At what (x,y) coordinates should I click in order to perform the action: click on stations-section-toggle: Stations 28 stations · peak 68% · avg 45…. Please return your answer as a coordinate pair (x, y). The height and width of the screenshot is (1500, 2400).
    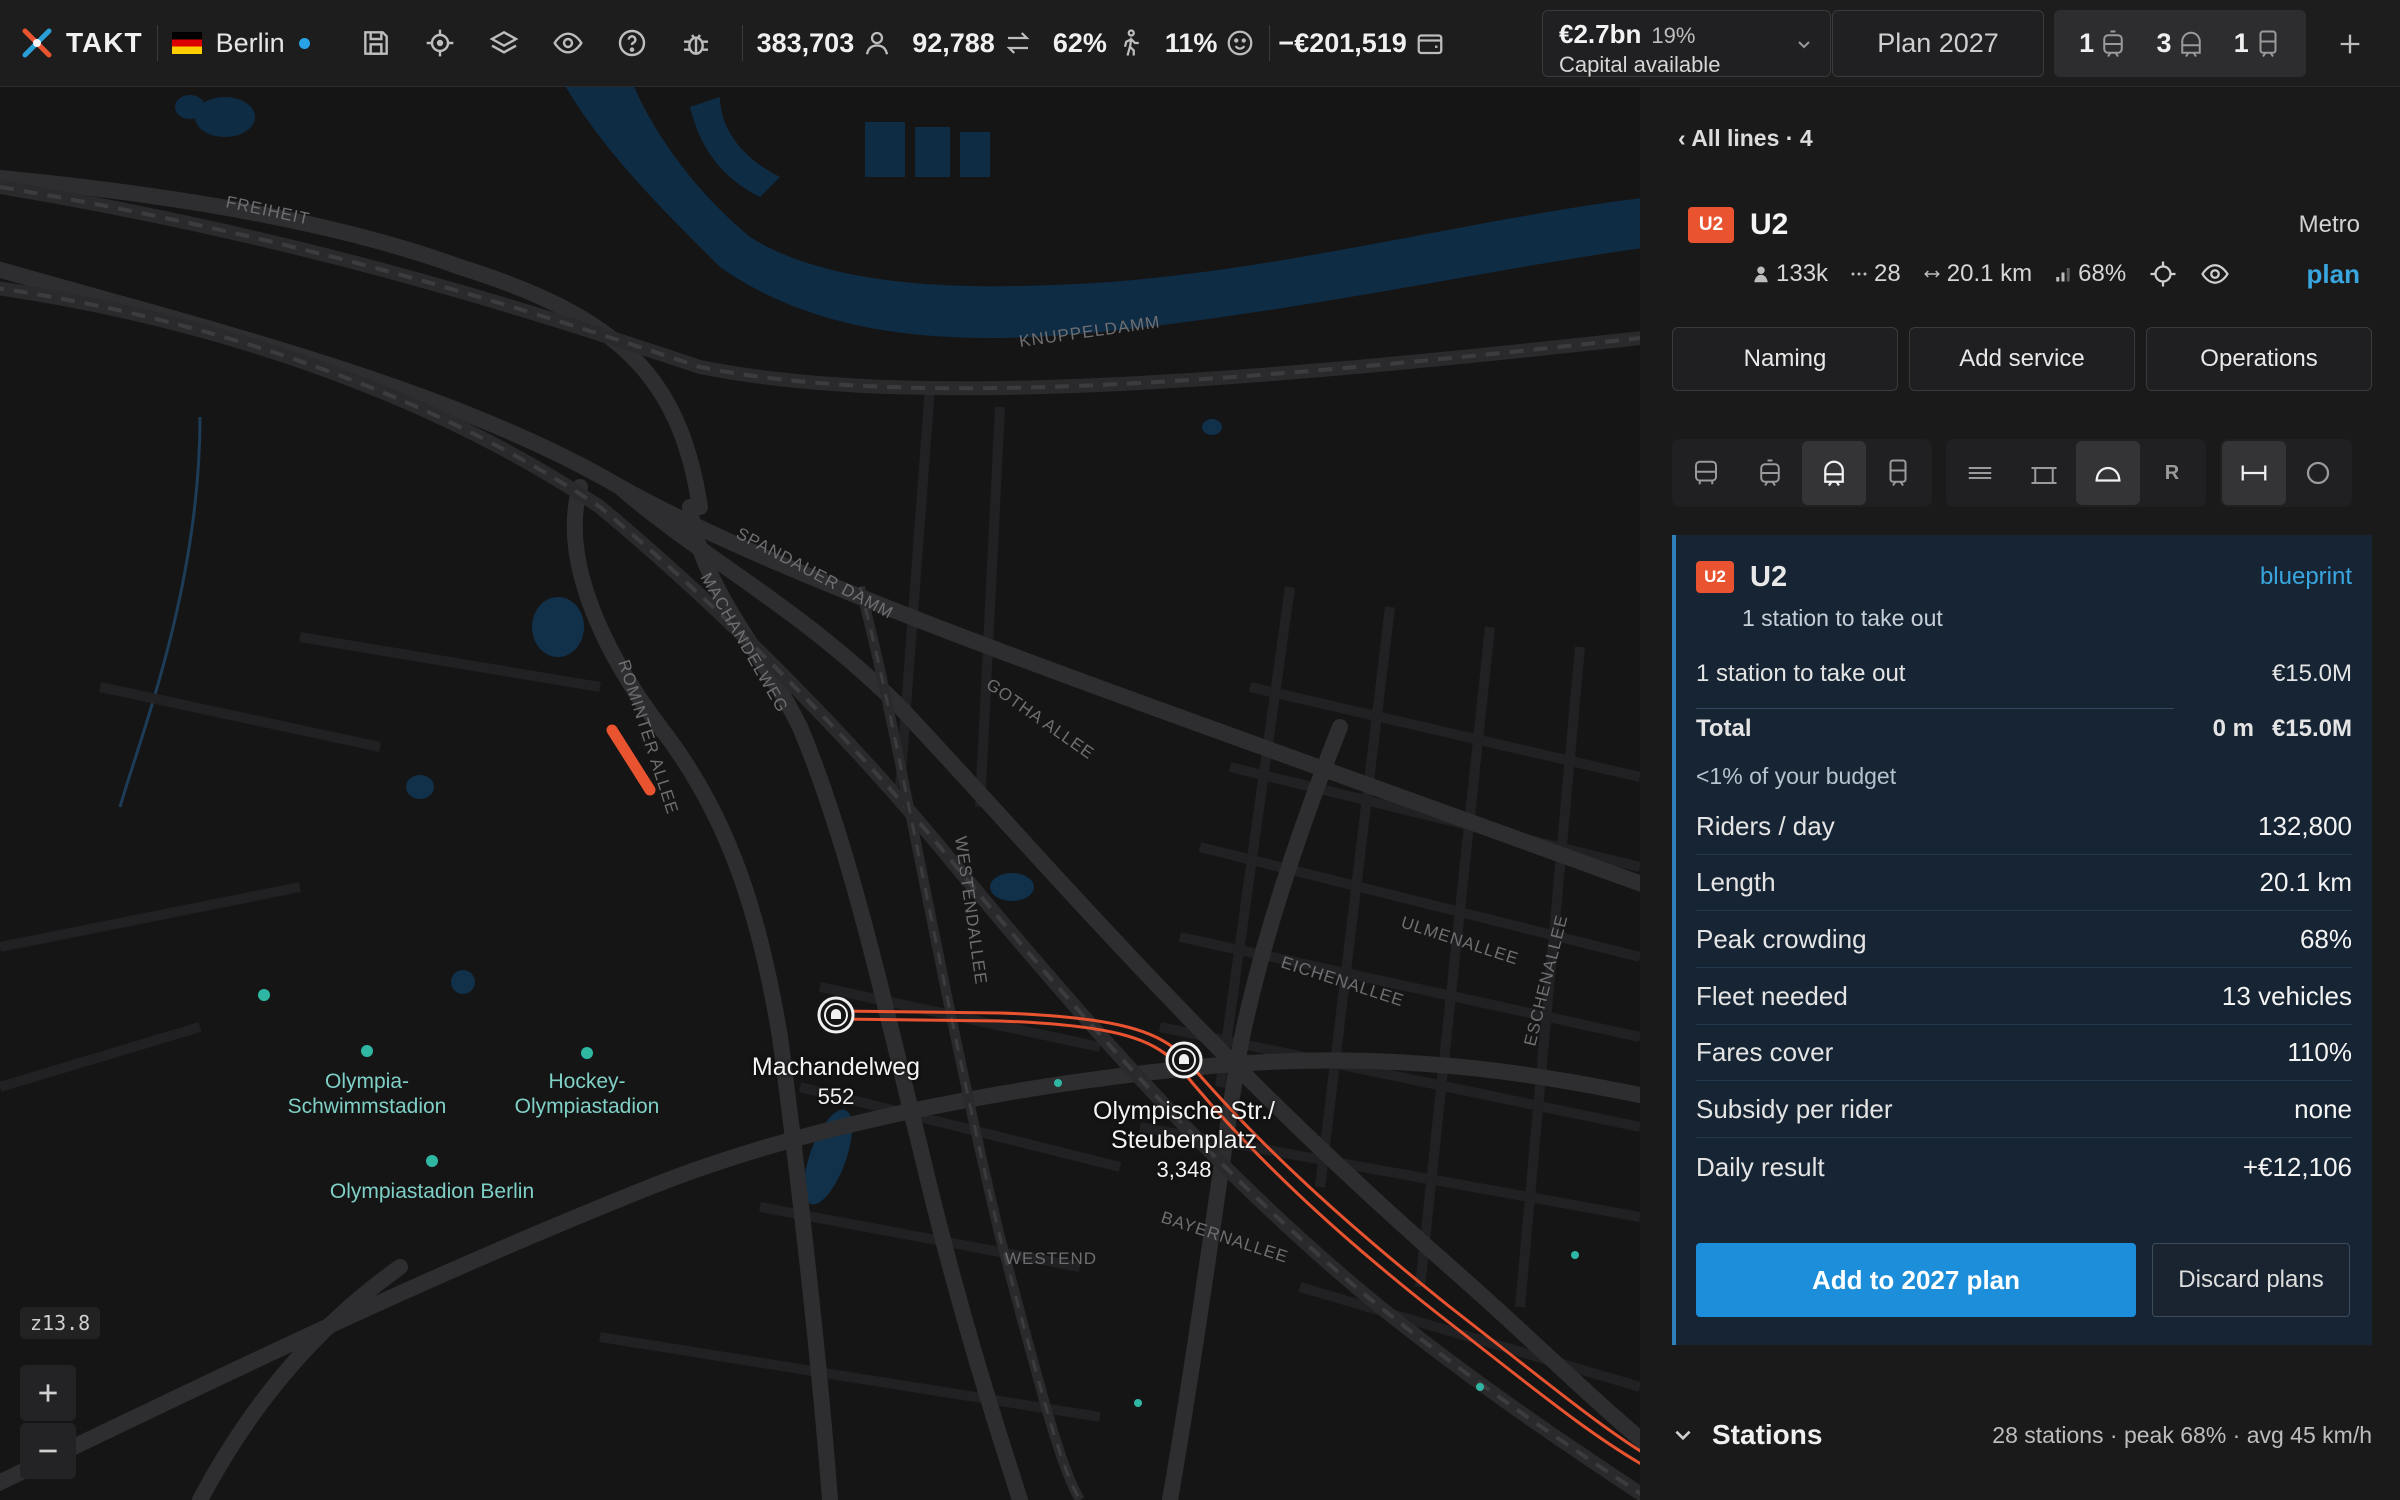
    Looking at the image, I should click on (2022, 1435).